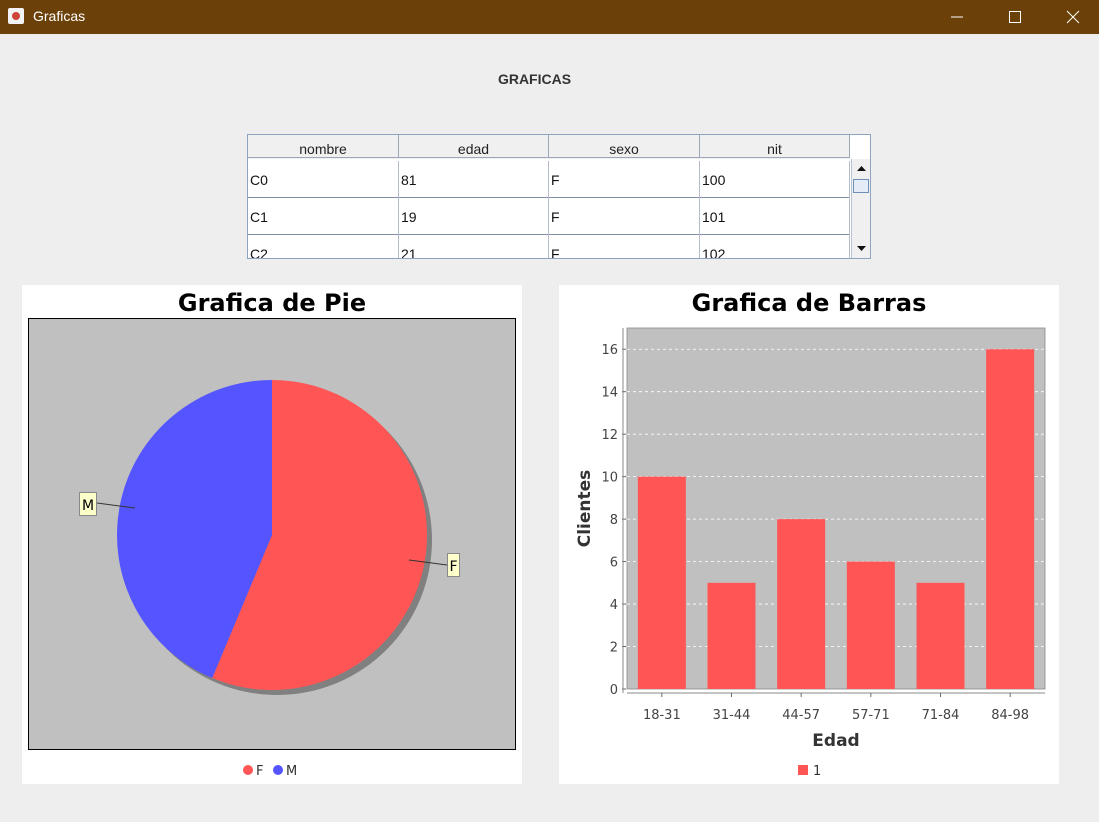 This screenshot has height=822, width=1099. I want to click on cell-nombre: C1, so click(323, 216).